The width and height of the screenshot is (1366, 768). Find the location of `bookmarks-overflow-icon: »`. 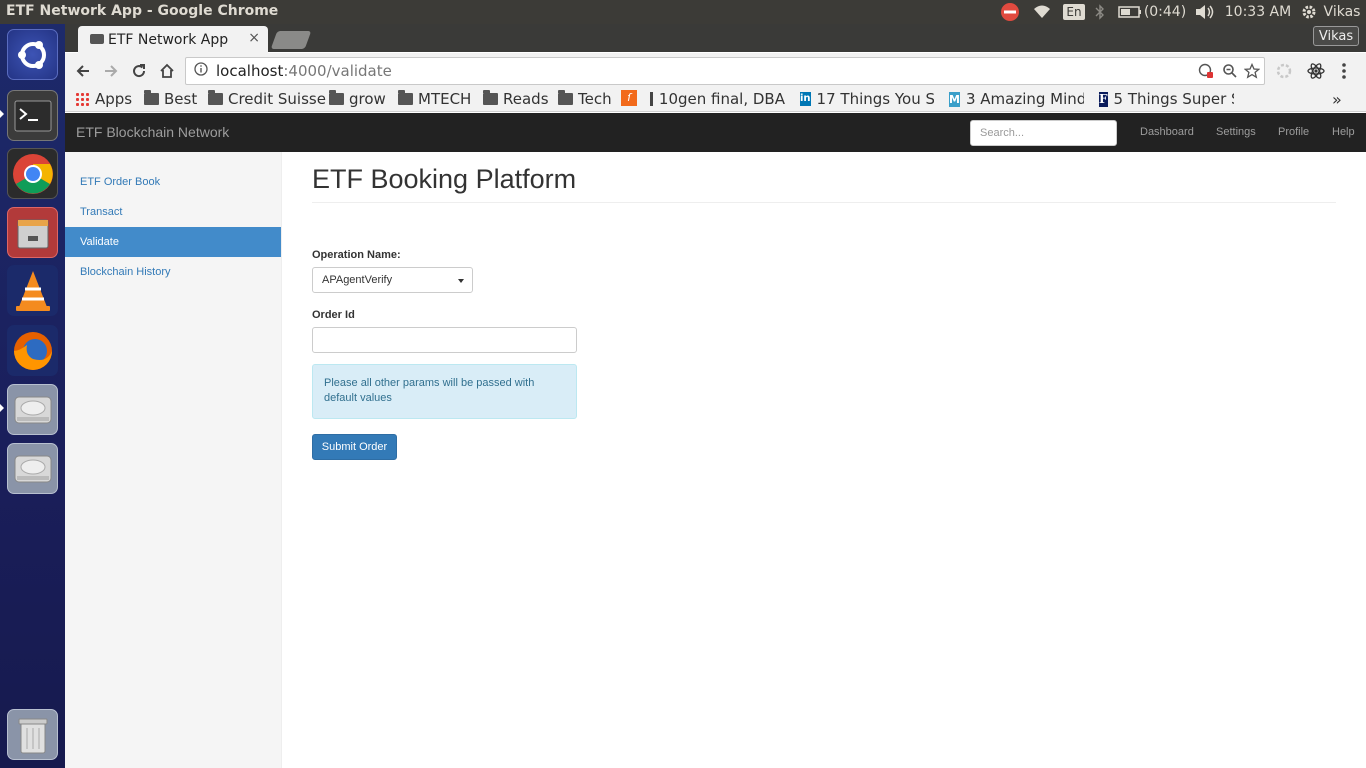

bookmarks-overflow-icon: » is located at coordinates (1337, 99).